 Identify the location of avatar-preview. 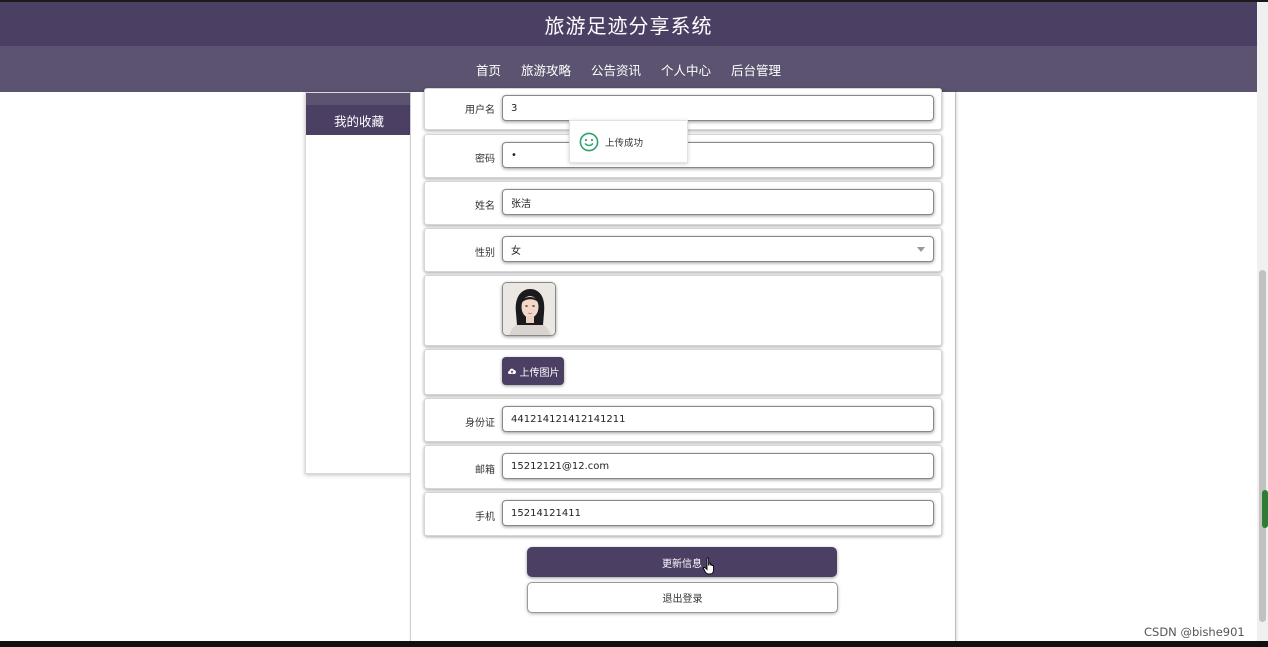
(529, 309).